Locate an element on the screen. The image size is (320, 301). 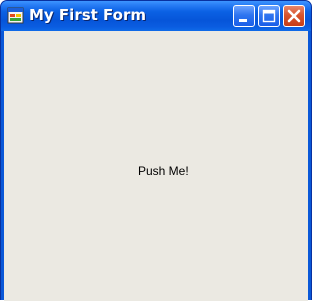
close-icon is located at coordinates (294, 16).